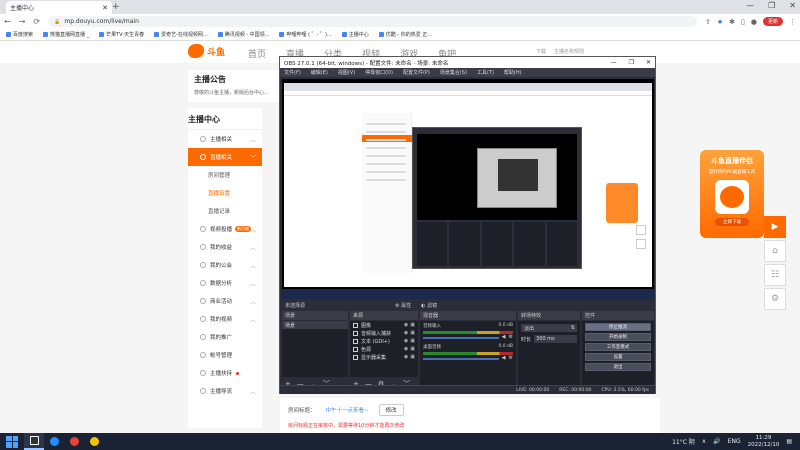  I want to click on sidebar-item: 主播导流 ︿, so click(225, 391).